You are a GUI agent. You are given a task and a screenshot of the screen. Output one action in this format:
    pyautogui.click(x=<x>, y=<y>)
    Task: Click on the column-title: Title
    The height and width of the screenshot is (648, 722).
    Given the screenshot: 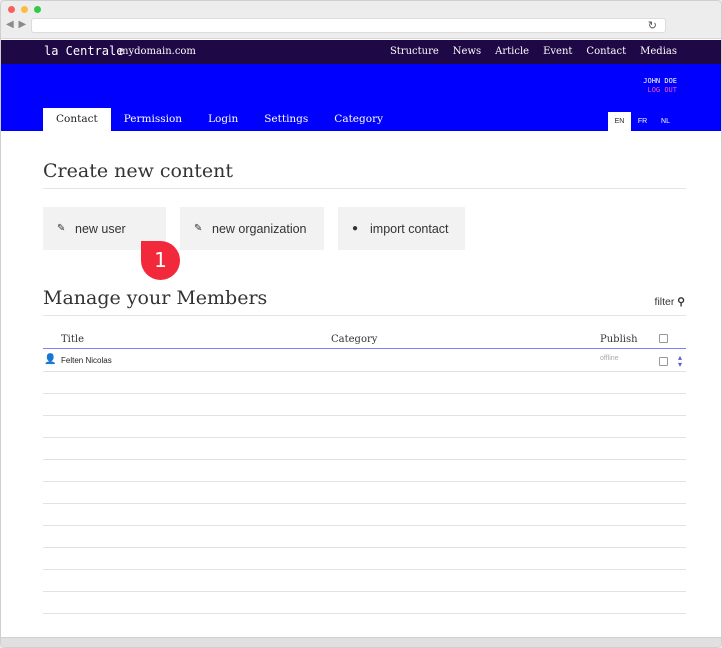 What is the action you would take?
    pyautogui.click(x=72, y=339)
    